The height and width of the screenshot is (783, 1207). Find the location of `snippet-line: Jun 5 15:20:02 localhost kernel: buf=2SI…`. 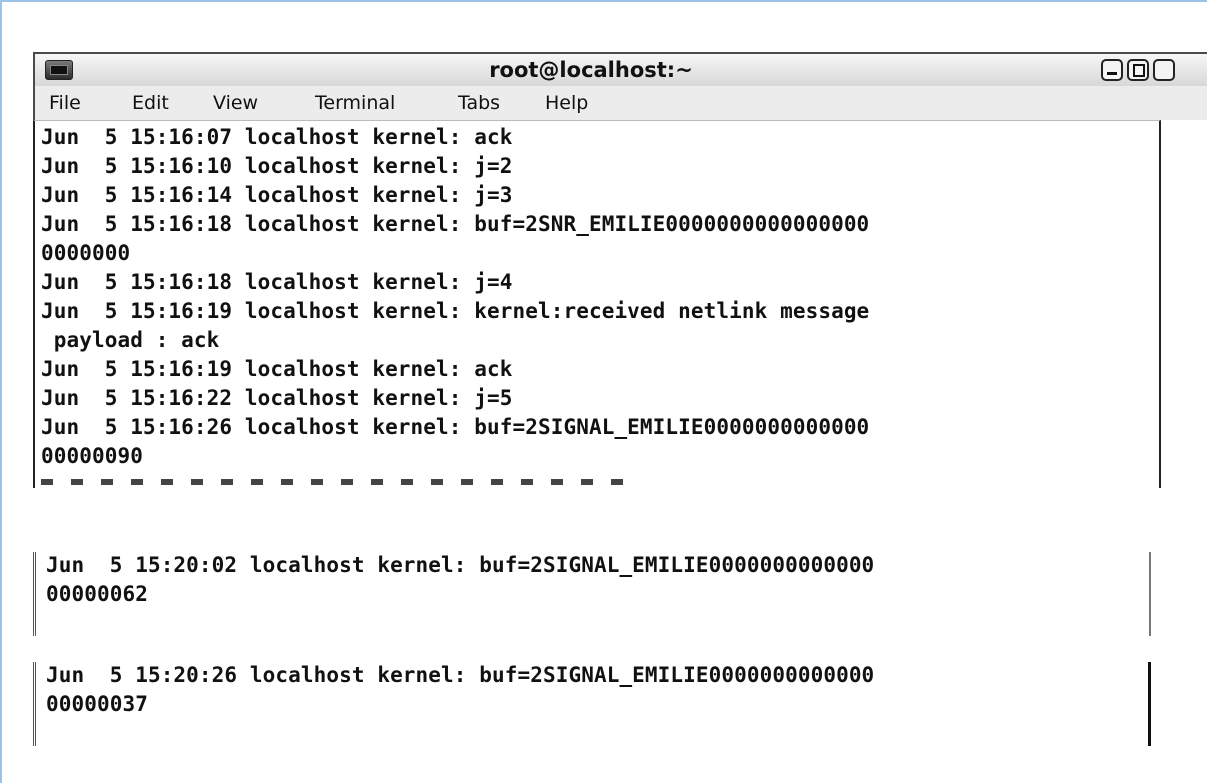

snippet-line: Jun 5 15:20:02 localhost kernel: buf=2SI… is located at coordinates (460, 565).